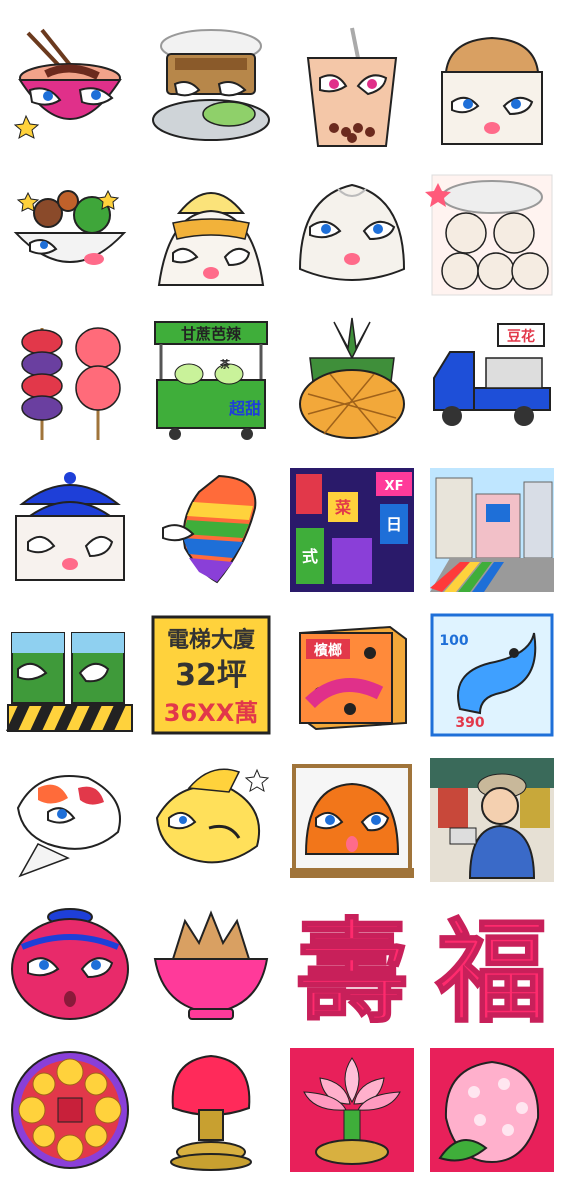 The height and width of the screenshot is (1200, 562). What do you see at coordinates (352, 87) in the screenshot?
I see `bubble-tea-cup-icon` at bounding box center [352, 87].